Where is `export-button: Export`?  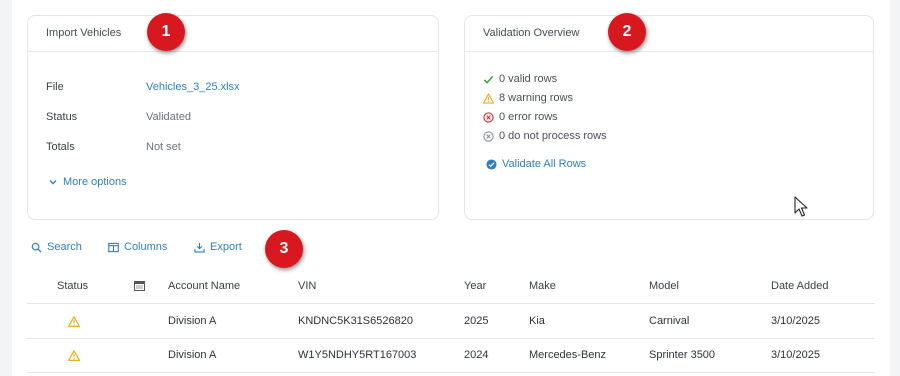
export-button: Export is located at coordinates (218, 247).